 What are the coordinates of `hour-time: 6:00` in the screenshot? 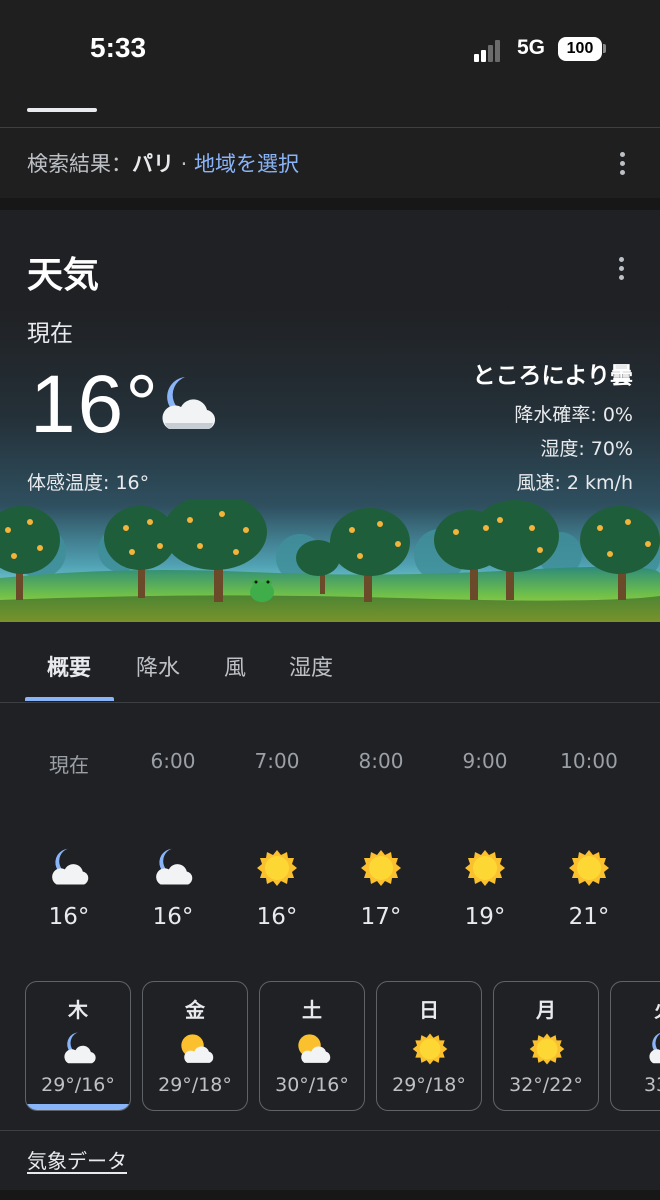 It's located at (173, 761).